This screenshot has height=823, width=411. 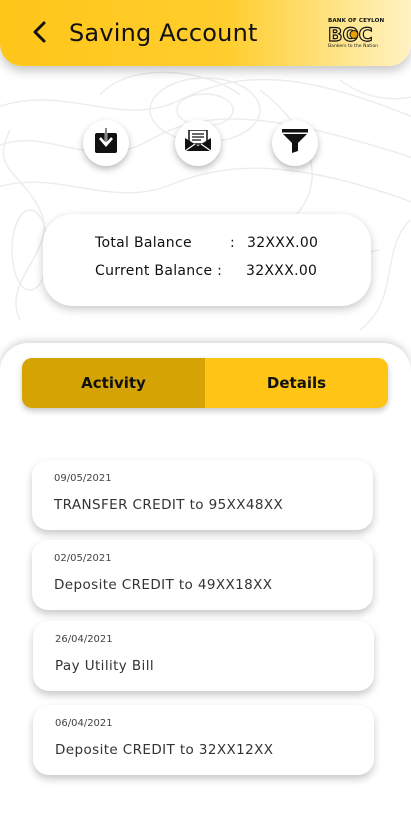 I want to click on current-balance-row: Current Balance : 32XXX.00, so click(x=206, y=271).